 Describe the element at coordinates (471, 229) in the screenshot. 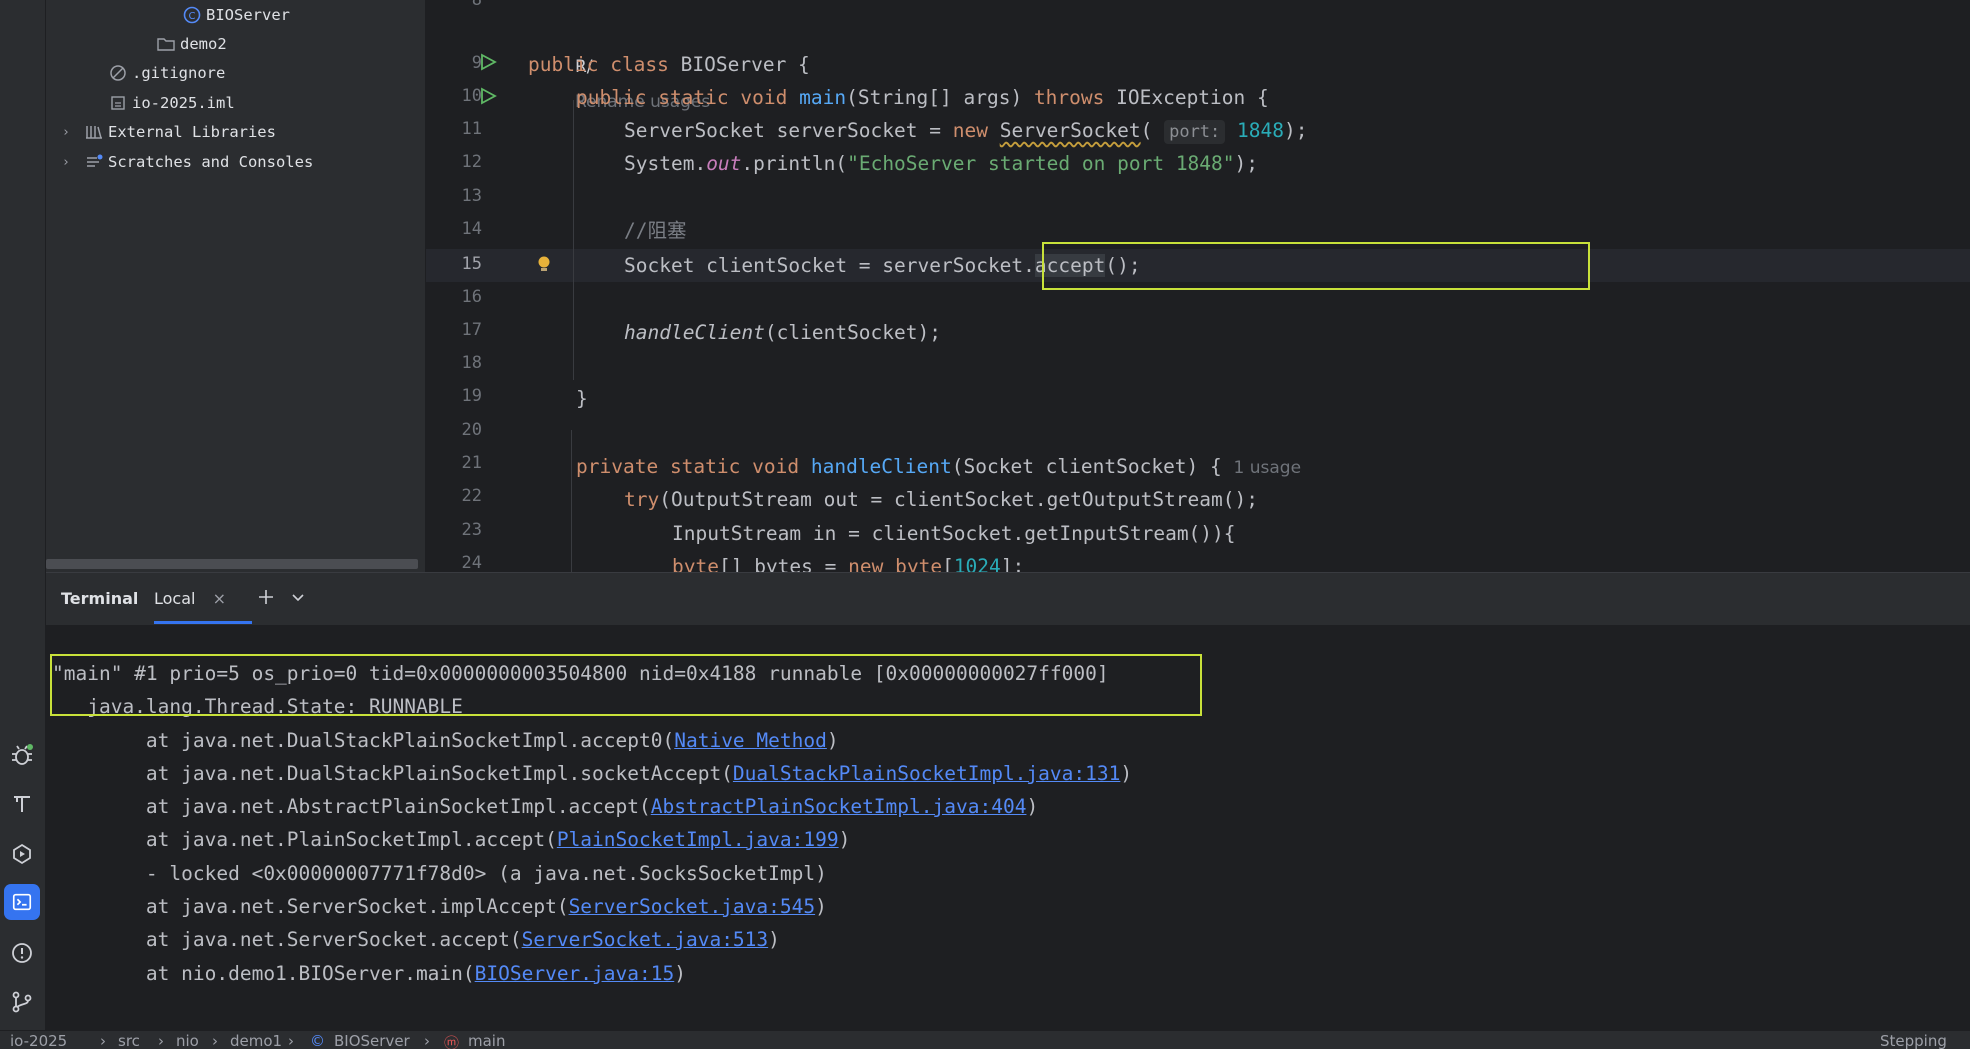

I see `line-number: 14` at that location.